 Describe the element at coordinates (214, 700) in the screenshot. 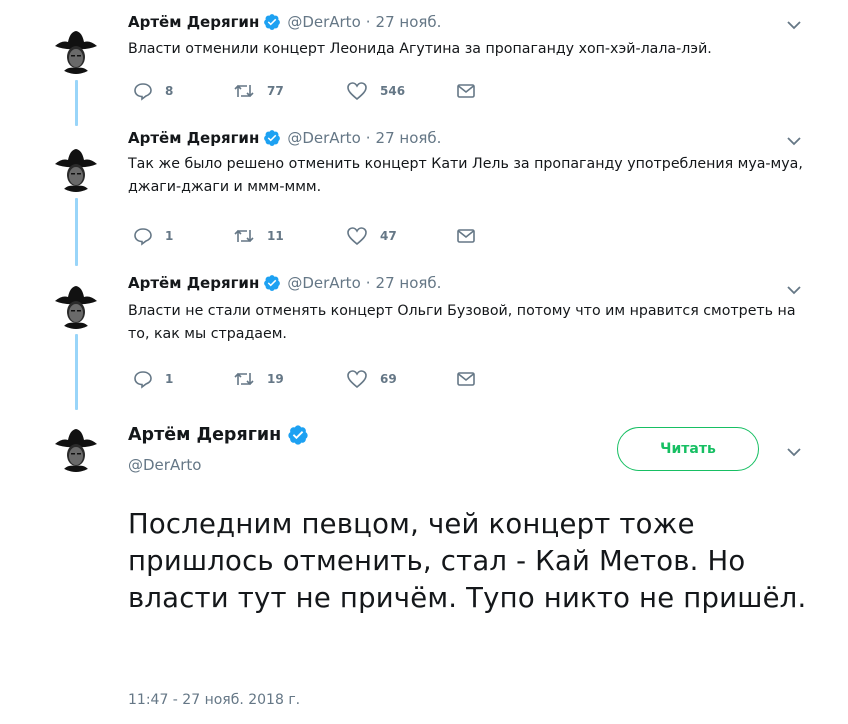

I see `tweet-timestamp: 11:47 - 27 нояб. 2018 г.` at that location.